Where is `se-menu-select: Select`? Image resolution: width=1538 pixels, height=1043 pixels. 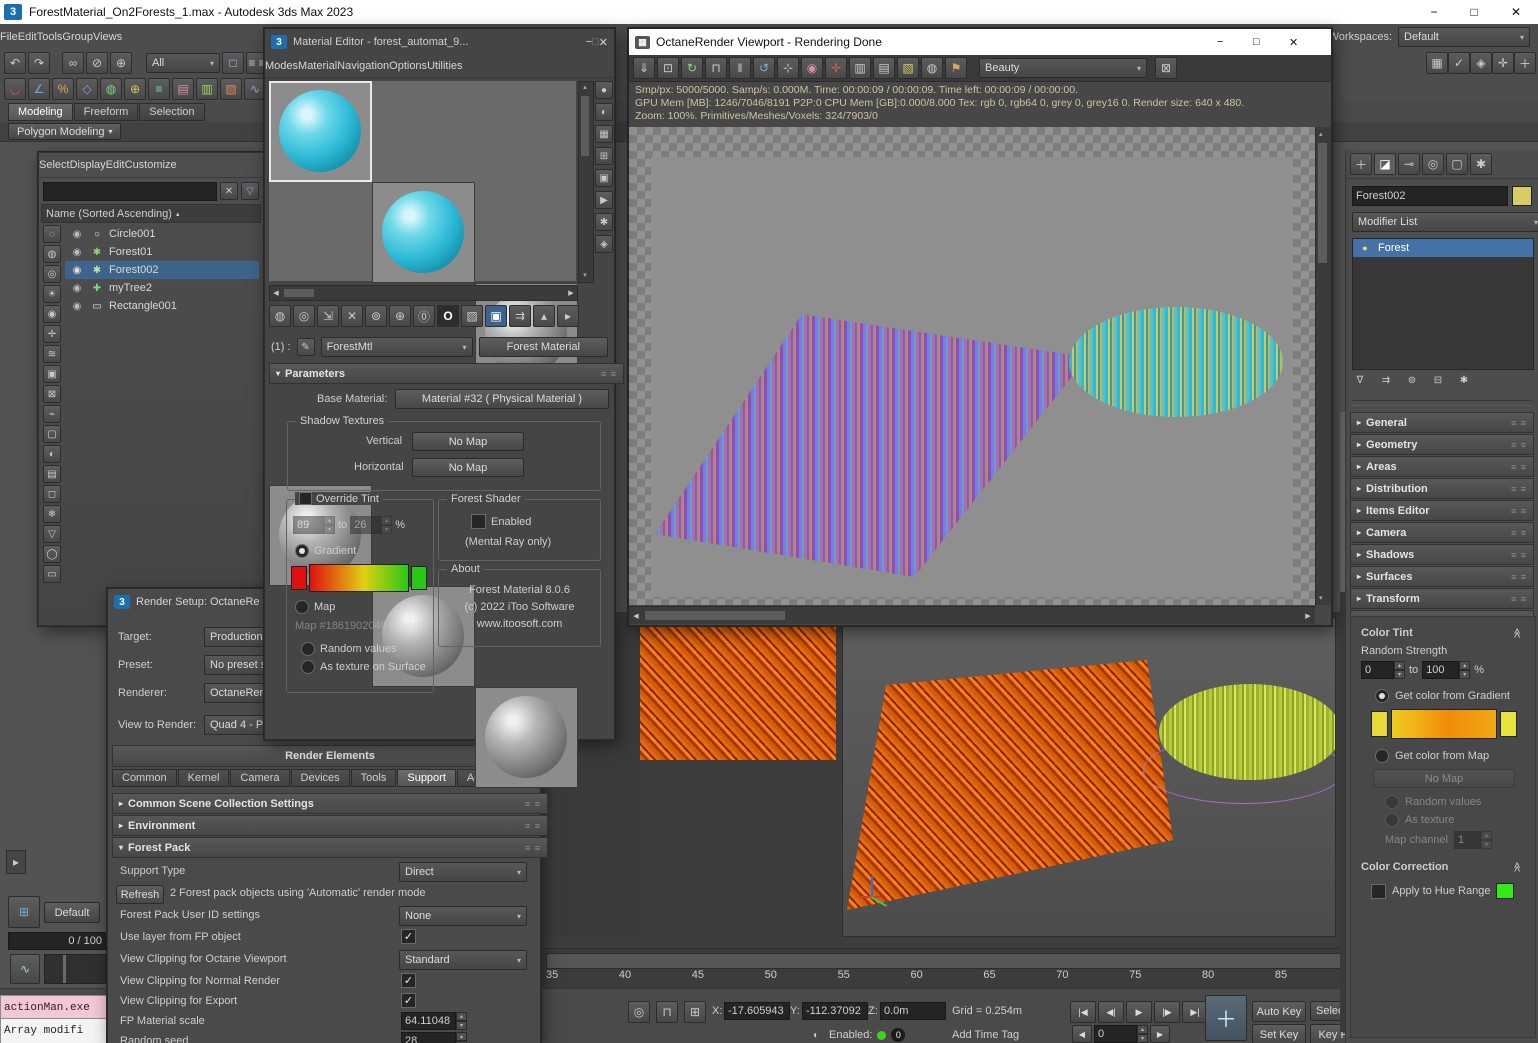 se-menu-select: Select is located at coordinates (54, 165).